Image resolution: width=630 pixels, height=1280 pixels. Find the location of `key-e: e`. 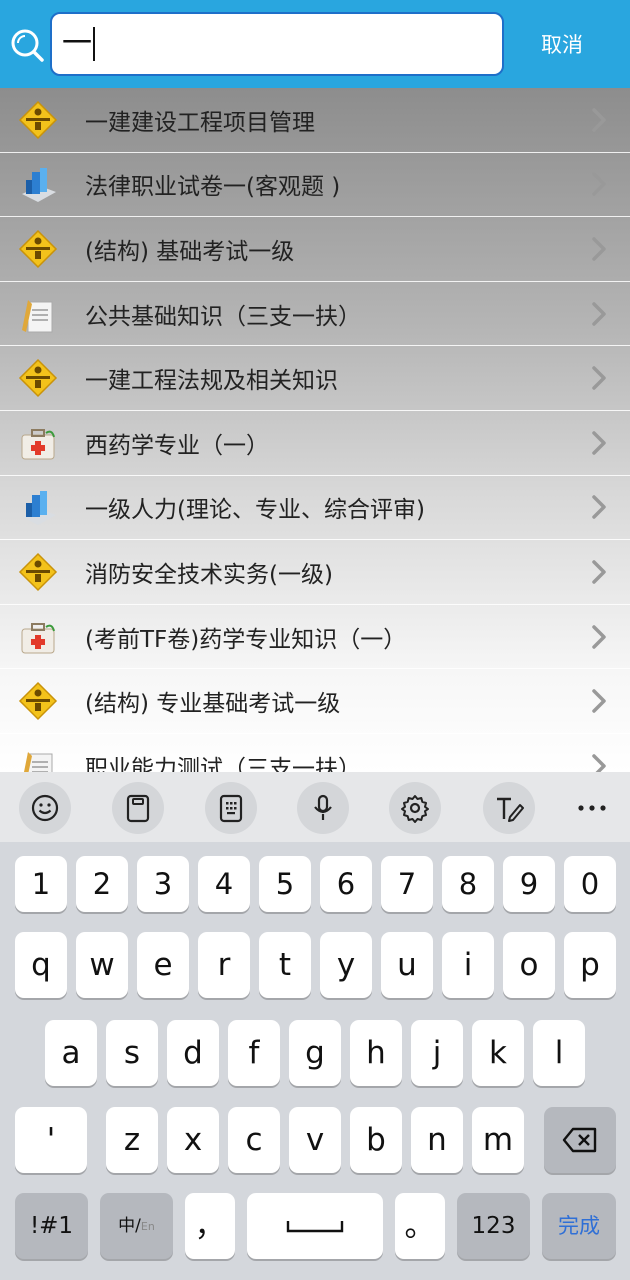

key-e: e is located at coordinates (163, 965).